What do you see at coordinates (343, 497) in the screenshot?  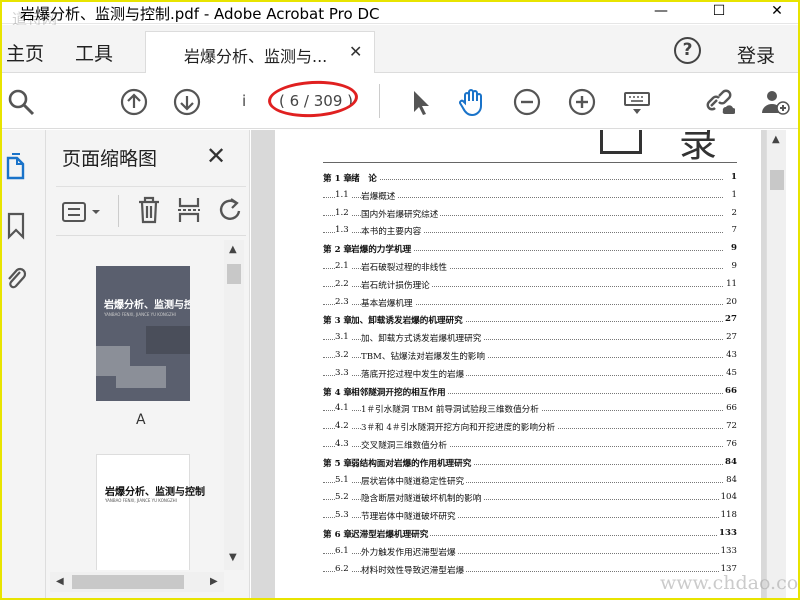 I see `toc-number: 5.2` at bounding box center [343, 497].